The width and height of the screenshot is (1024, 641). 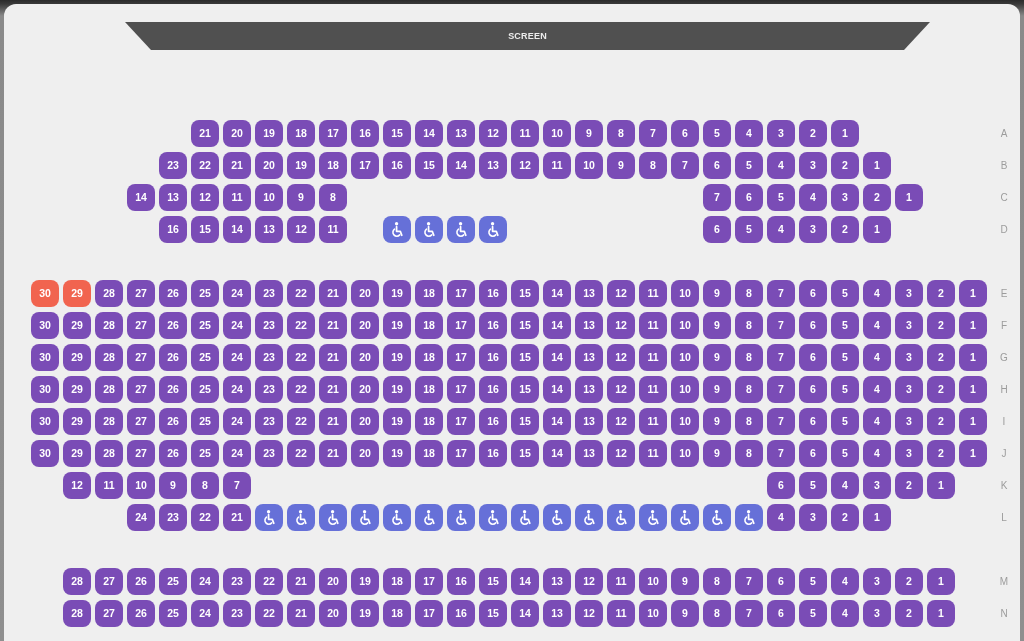 I want to click on seat-button: 16, so click(x=493, y=293).